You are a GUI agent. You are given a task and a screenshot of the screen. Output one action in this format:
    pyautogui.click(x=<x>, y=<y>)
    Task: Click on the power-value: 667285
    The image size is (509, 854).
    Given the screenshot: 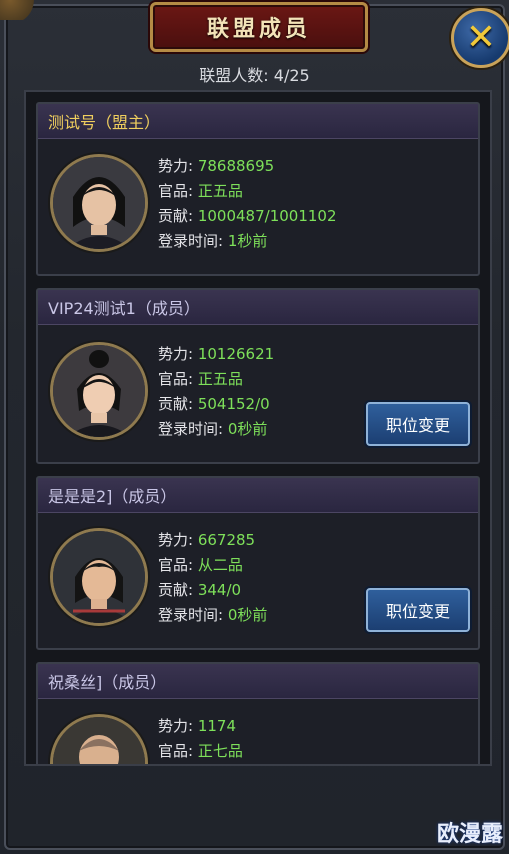 What is the action you would take?
    pyautogui.click(x=226, y=540)
    